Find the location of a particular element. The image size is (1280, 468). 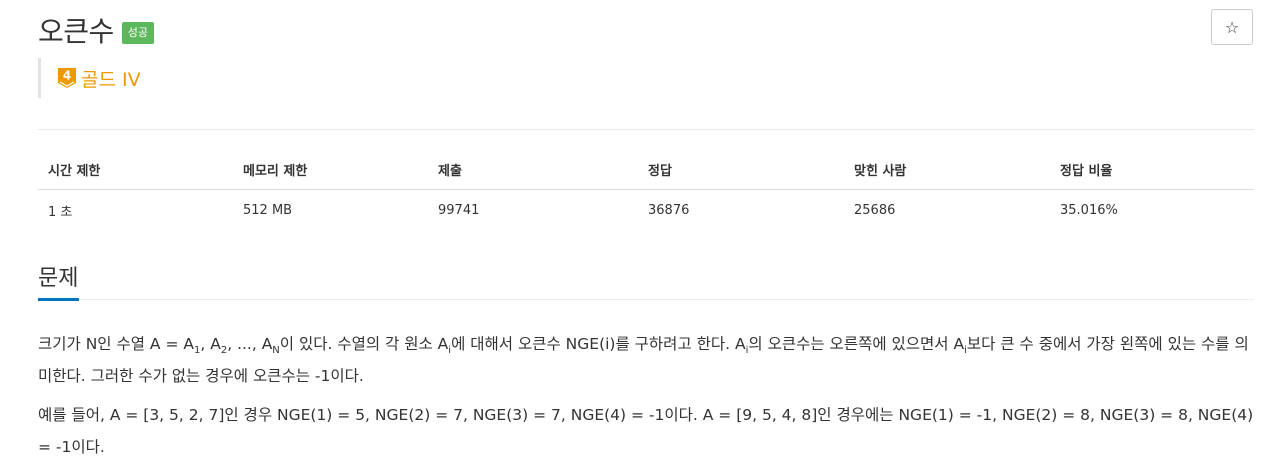

value-time-limit: 1 초 is located at coordinates (60, 212).